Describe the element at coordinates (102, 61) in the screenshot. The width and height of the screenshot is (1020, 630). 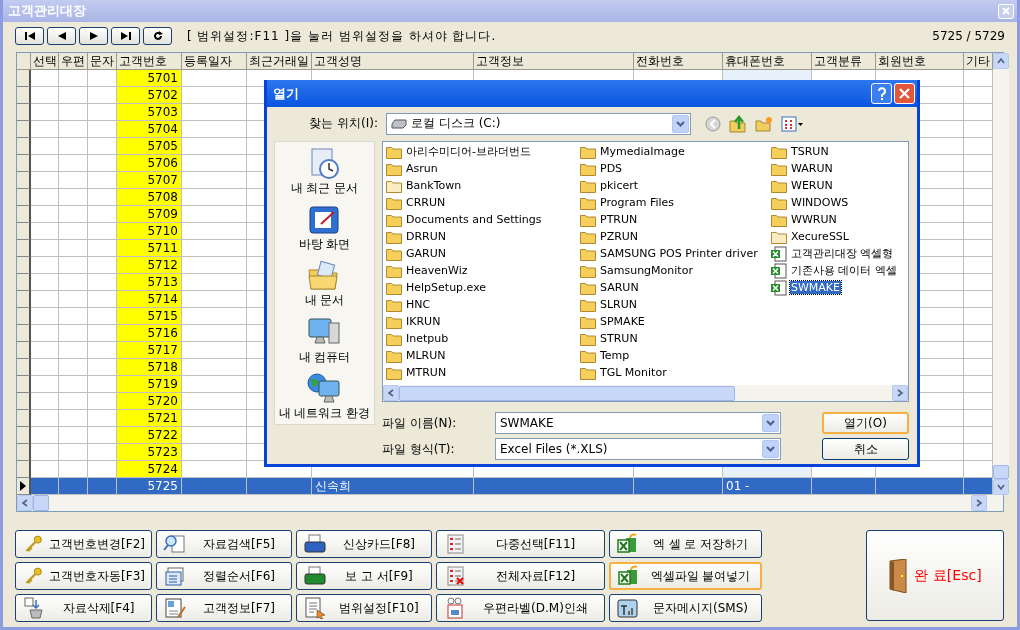
I see `column-header: 문자` at that location.